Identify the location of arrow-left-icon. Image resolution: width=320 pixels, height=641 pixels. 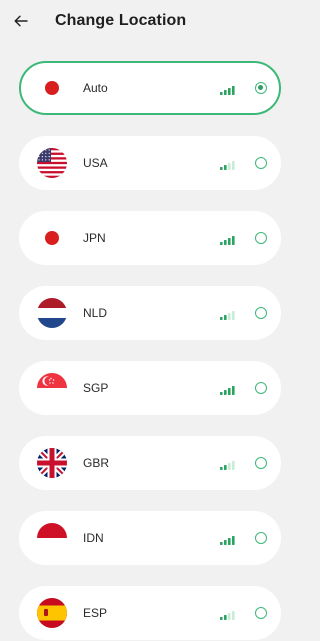
(21, 21).